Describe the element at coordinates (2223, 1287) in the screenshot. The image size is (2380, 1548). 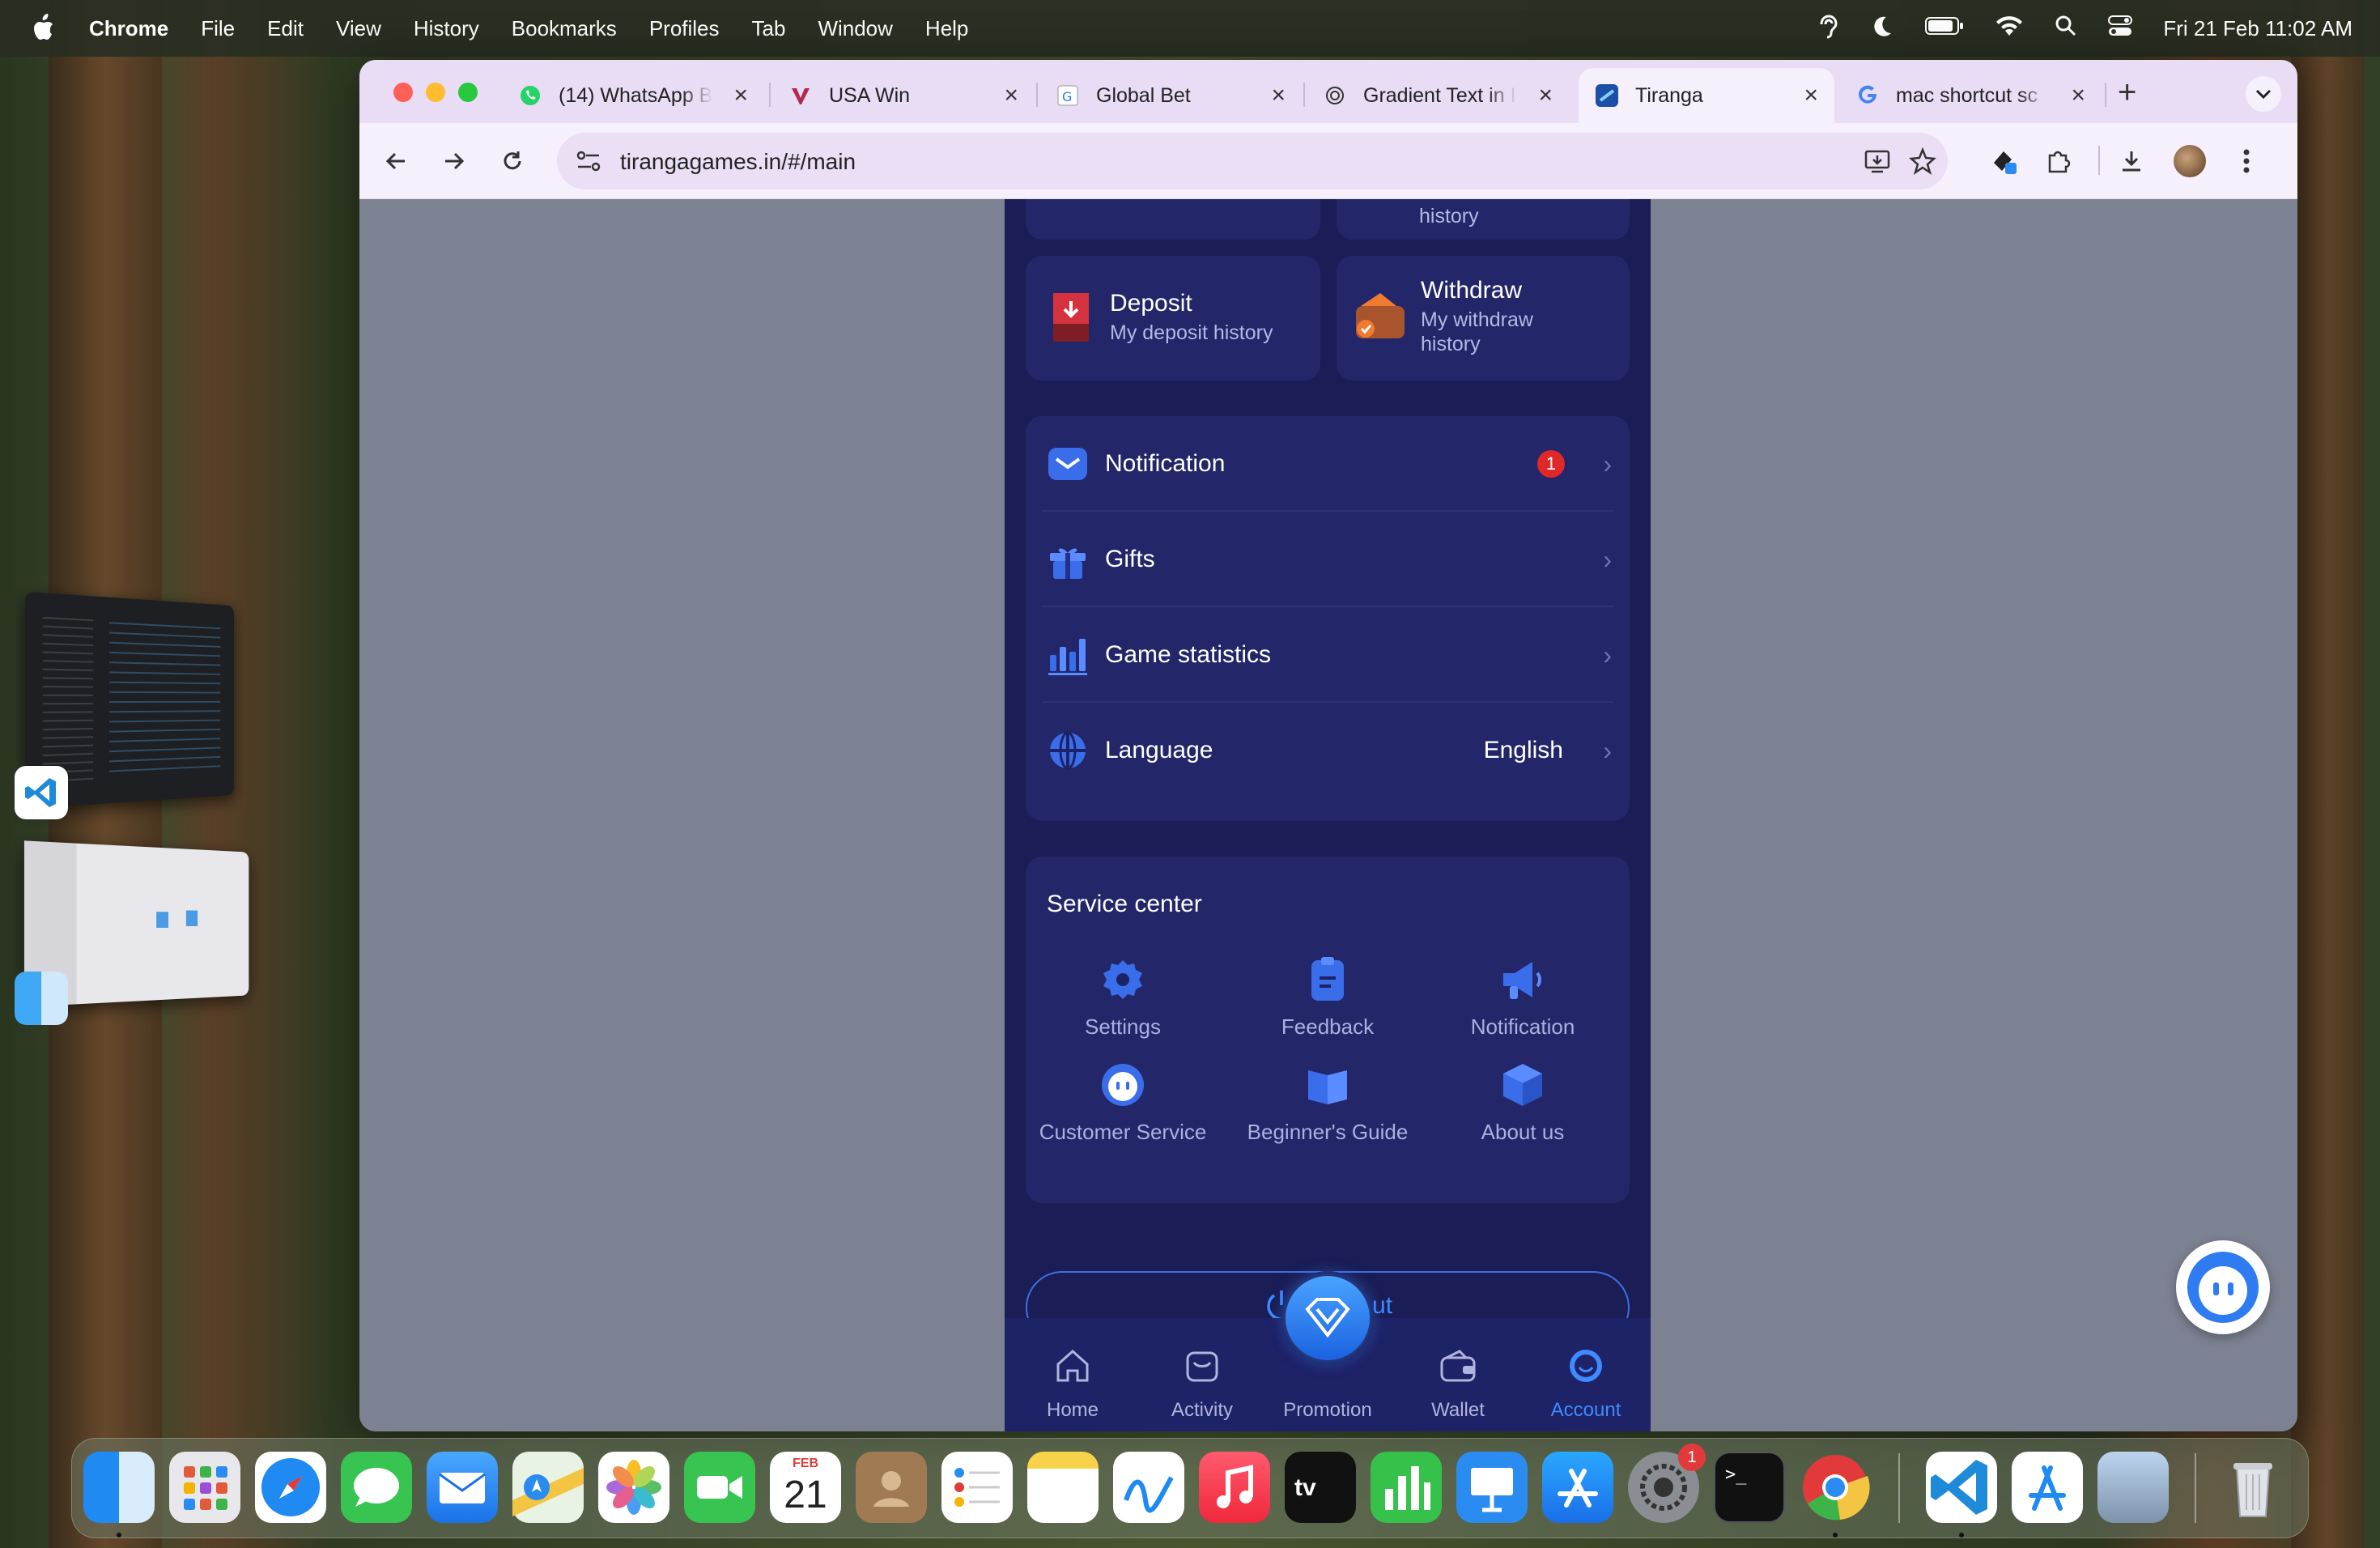
I see `floating-support-bot-icon` at that location.